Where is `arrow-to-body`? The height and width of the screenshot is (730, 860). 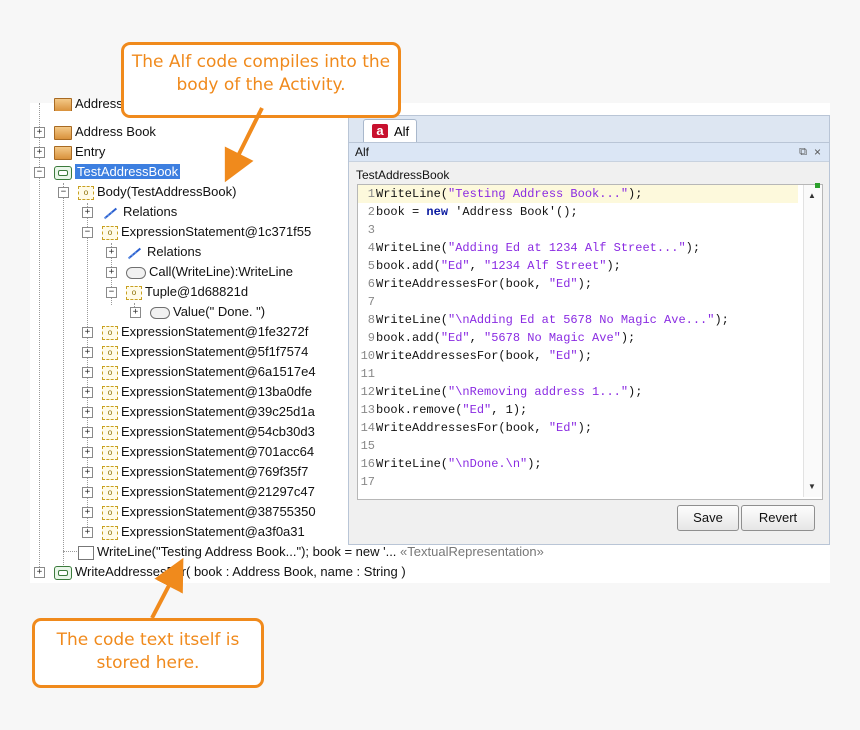
arrow-to-body is located at coordinates (244, 145).